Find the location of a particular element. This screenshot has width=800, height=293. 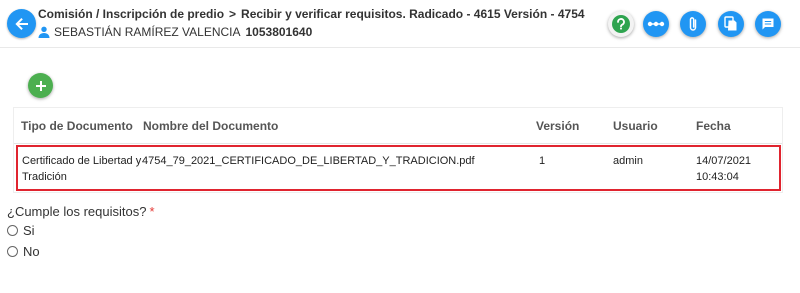

plus-icon is located at coordinates (40, 85).